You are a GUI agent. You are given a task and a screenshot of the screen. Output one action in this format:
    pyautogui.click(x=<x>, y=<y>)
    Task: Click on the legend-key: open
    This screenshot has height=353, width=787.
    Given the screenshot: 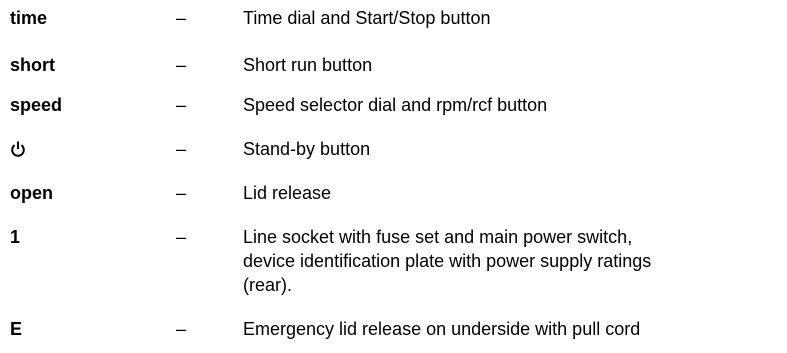 What is the action you would take?
    pyautogui.click(x=31, y=193)
    